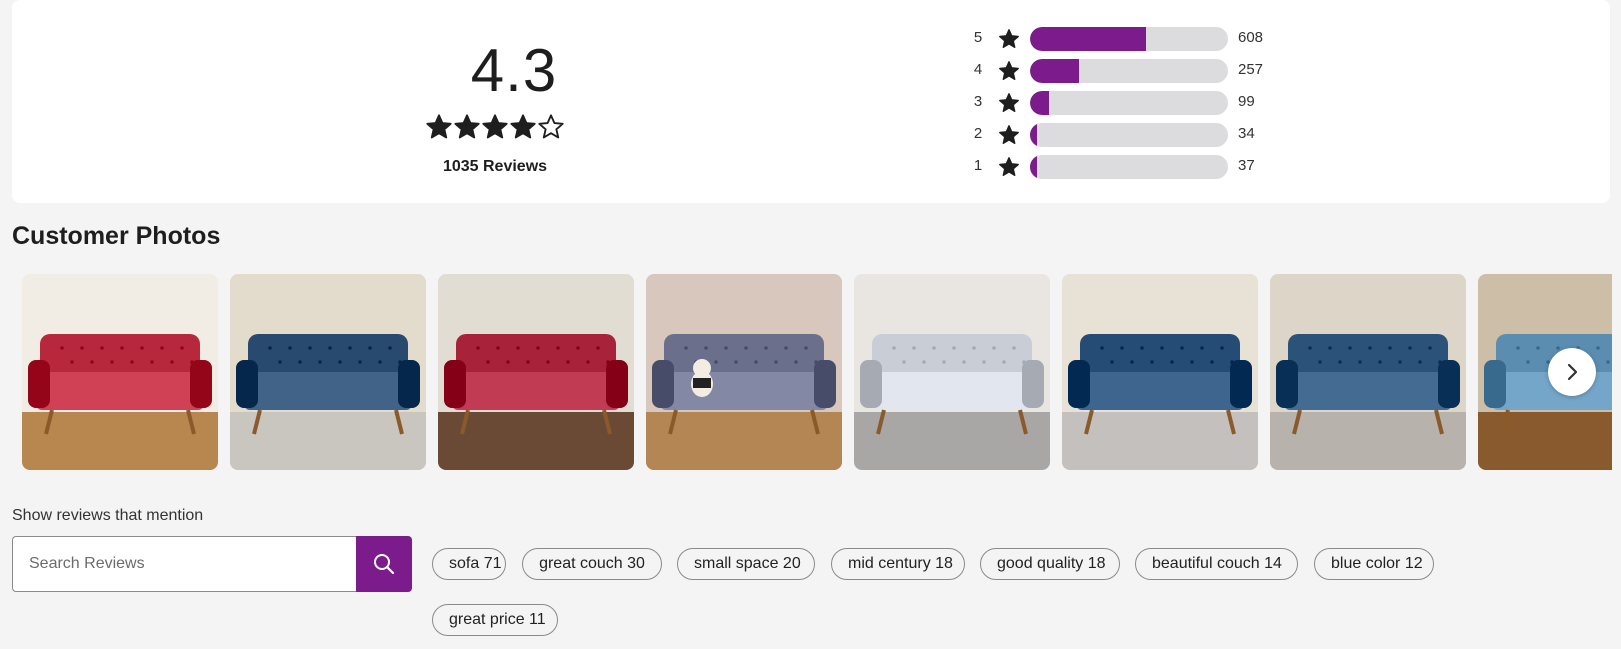 The image size is (1621, 649). Describe the element at coordinates (1251, 37) in the screenshot. I see `rating-row-count: 608` at that location.